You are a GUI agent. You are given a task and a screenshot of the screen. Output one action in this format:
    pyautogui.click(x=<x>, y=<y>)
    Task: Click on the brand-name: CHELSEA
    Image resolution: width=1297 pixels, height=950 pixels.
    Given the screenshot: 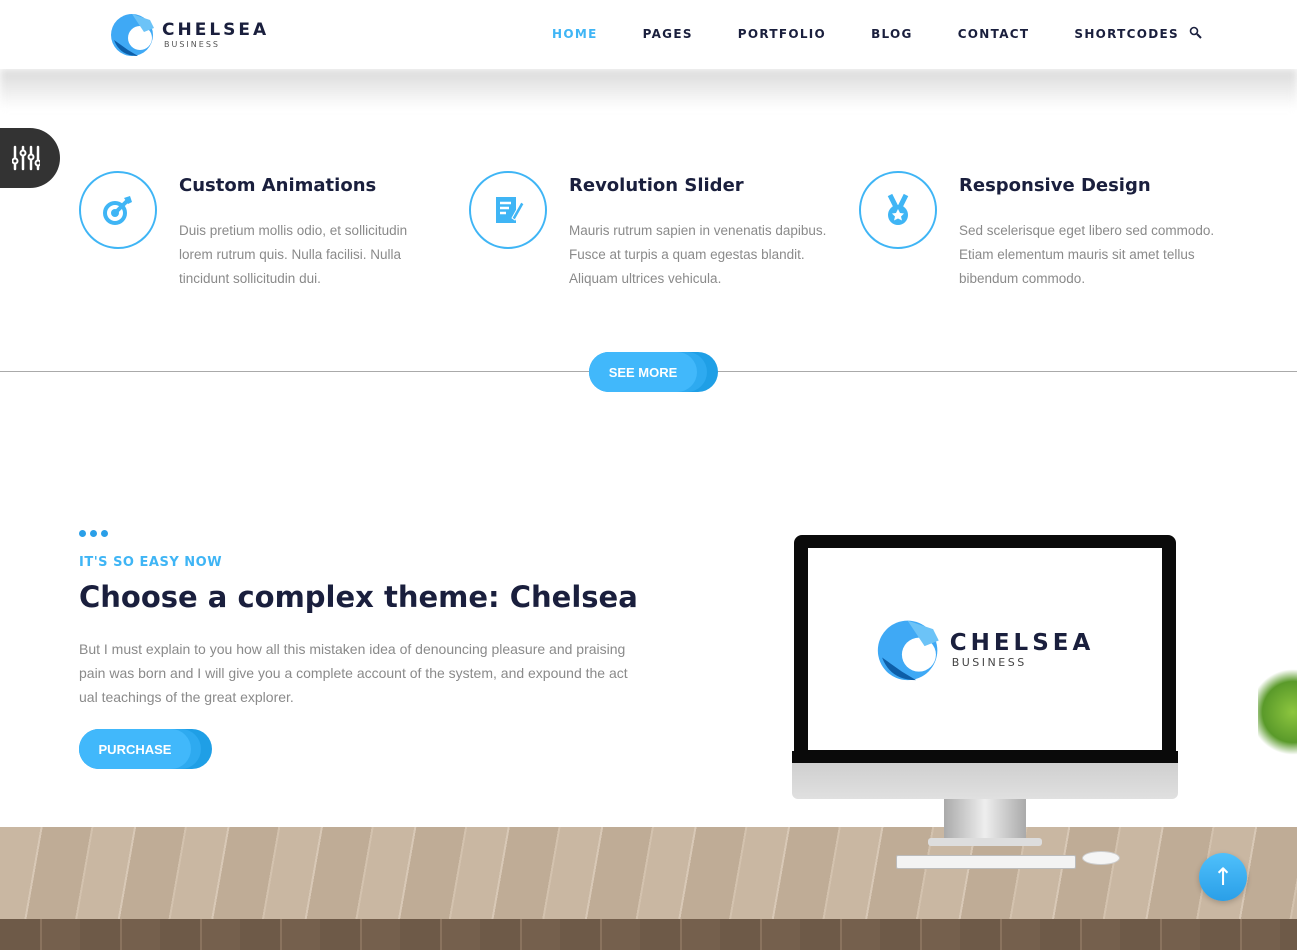 What is the action you would take?
    pyautogui.click(x=216, y=29)
    